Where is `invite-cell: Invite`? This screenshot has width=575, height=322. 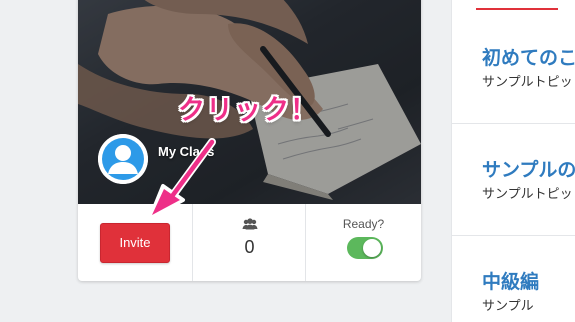 invite-cell: Invite is located at coordinates (135, 242).